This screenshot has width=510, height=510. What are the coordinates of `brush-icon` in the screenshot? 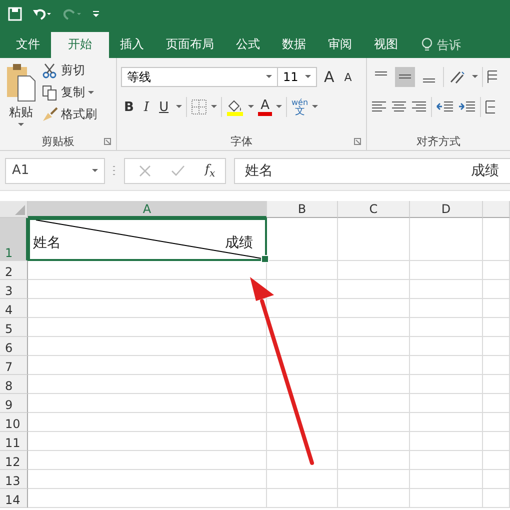 It's located at (50, 114).